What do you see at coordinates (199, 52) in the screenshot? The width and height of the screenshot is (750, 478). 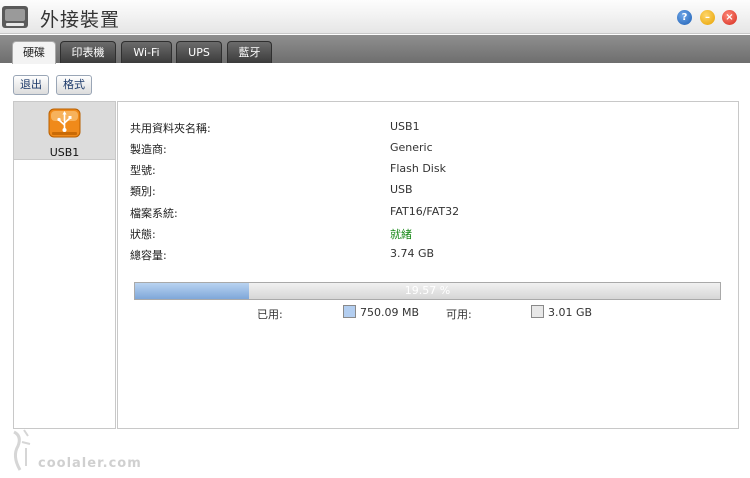 I see `tab-ups: UPS` at bounding box center [199, 52].